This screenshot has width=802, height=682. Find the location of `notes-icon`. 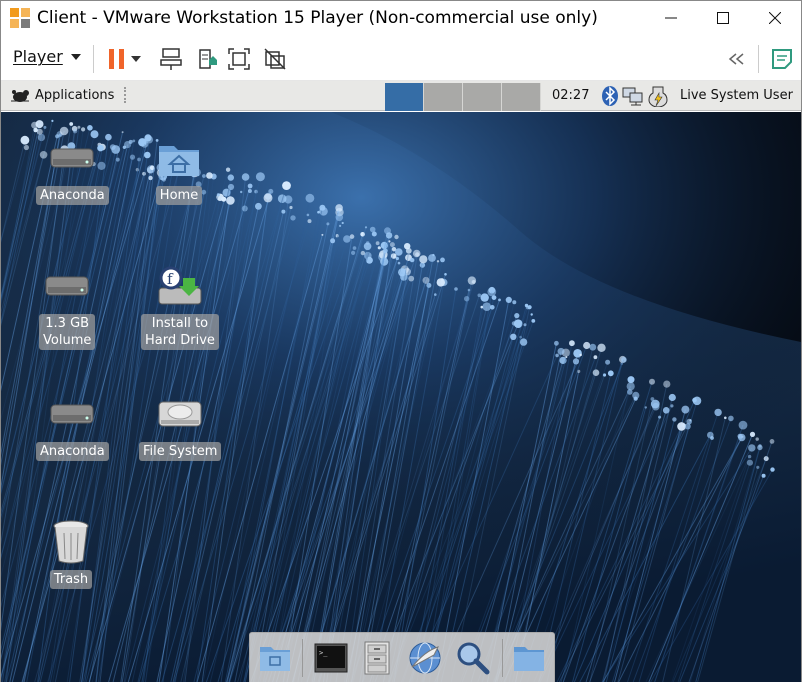

notes-icon is located at coordinates (782, 59).